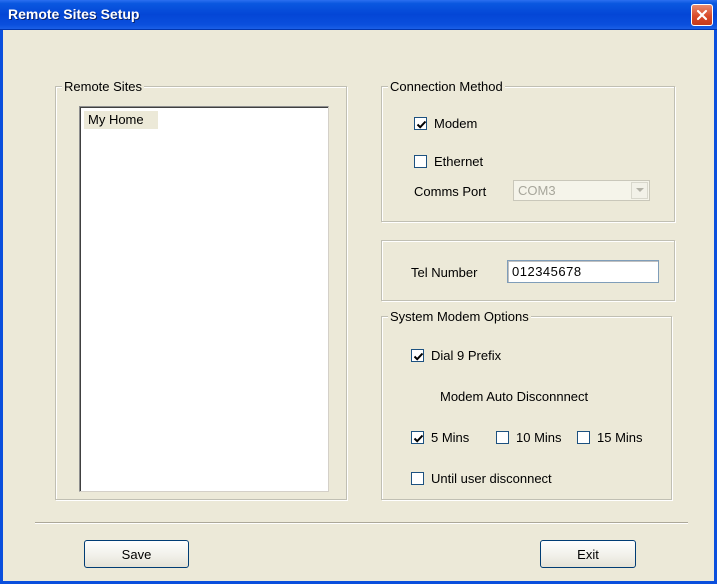  I want to click on auto-disconnect-label: Modem Auto Disconnnect, so click(514, 396).